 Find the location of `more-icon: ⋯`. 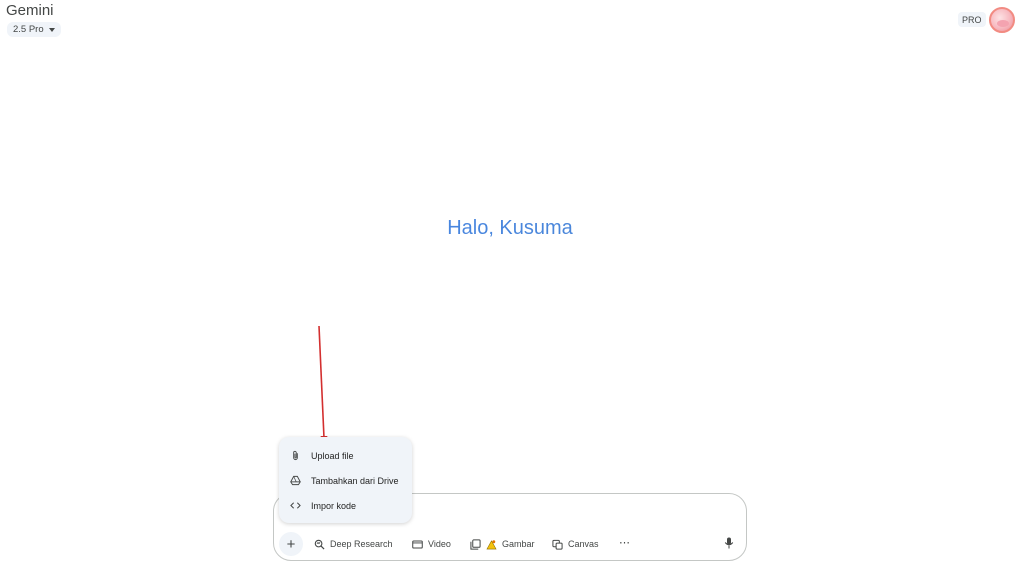

more-icon: ⋯ is located at coordinates (624, 542).